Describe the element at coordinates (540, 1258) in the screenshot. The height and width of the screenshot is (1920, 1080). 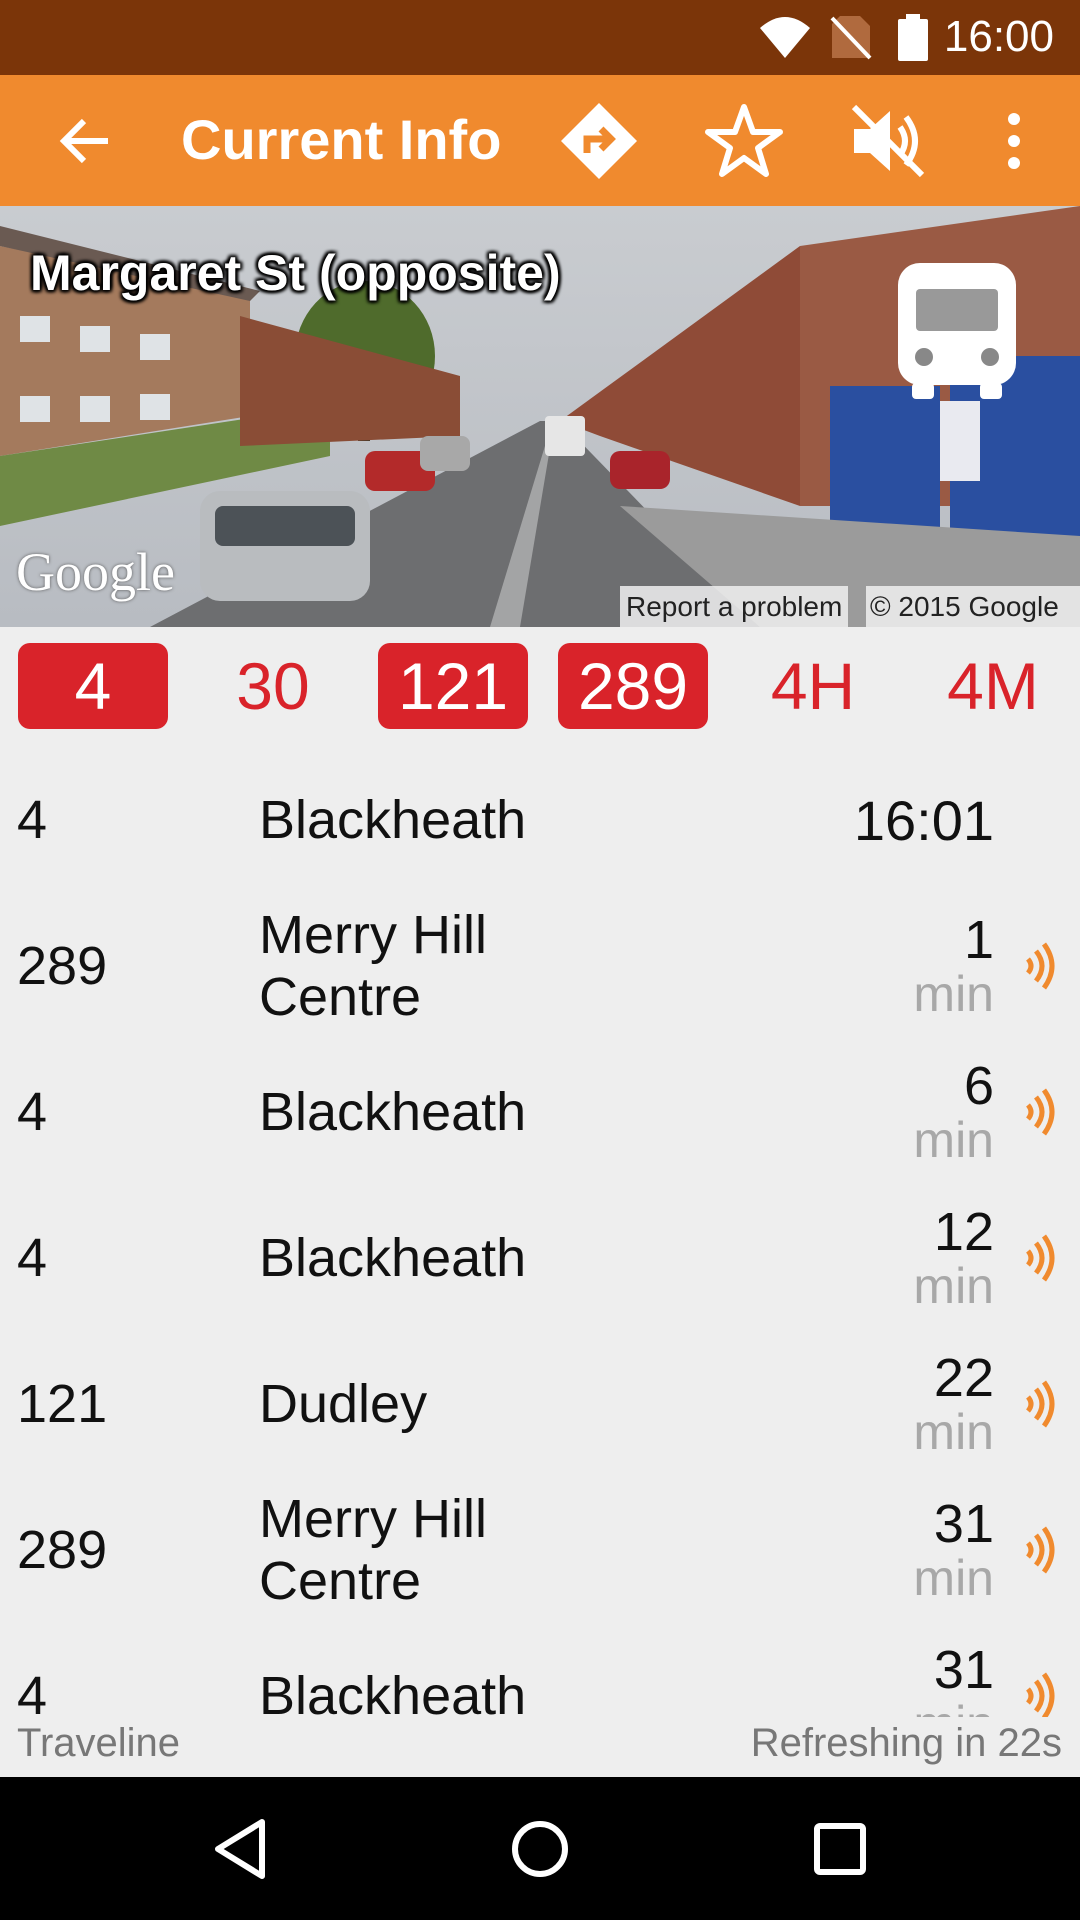
I see `departure-row: 4 Blackheath 12 min` at that location.